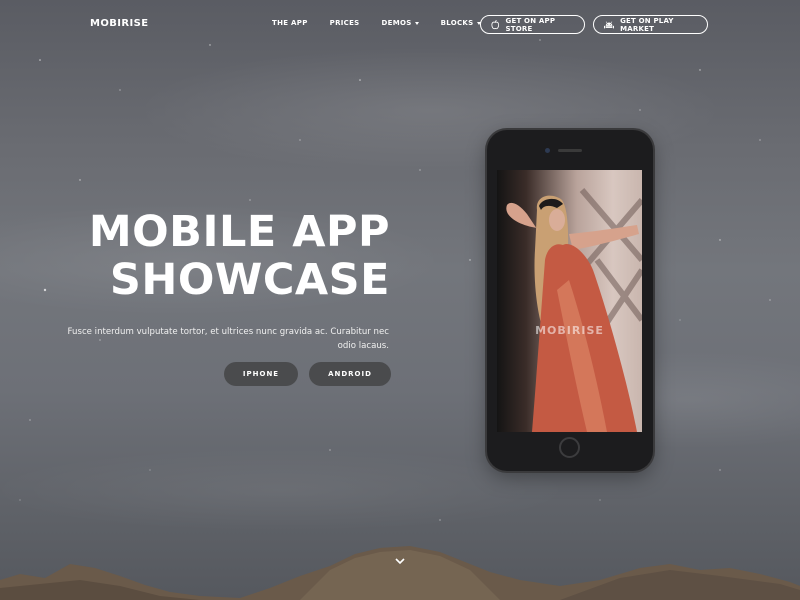 Image resolution: width=800 pixels, height=600 pixels. Describe the element at coordinates (569, 330) in the screenshot. I see `screen-watermark: MOBIRISE` at that location.